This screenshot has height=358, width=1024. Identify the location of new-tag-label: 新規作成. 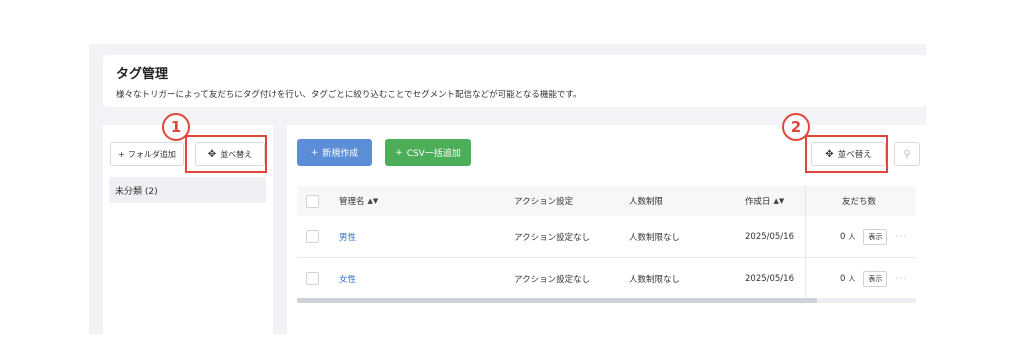
(340, 154).